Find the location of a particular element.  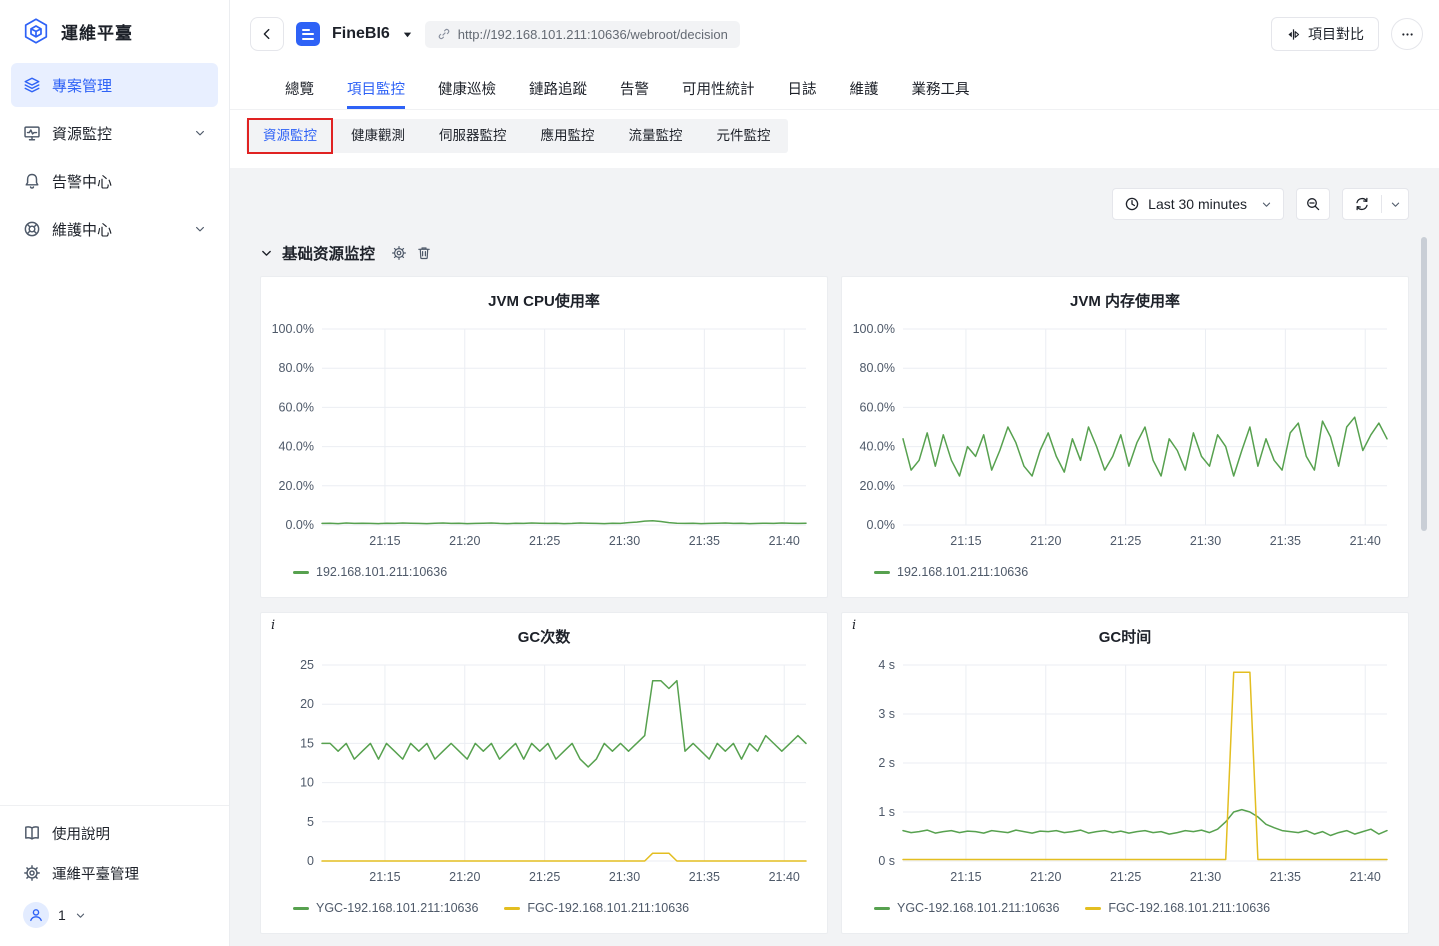

lifebuoy-icon is located at coordinates (32, 229).